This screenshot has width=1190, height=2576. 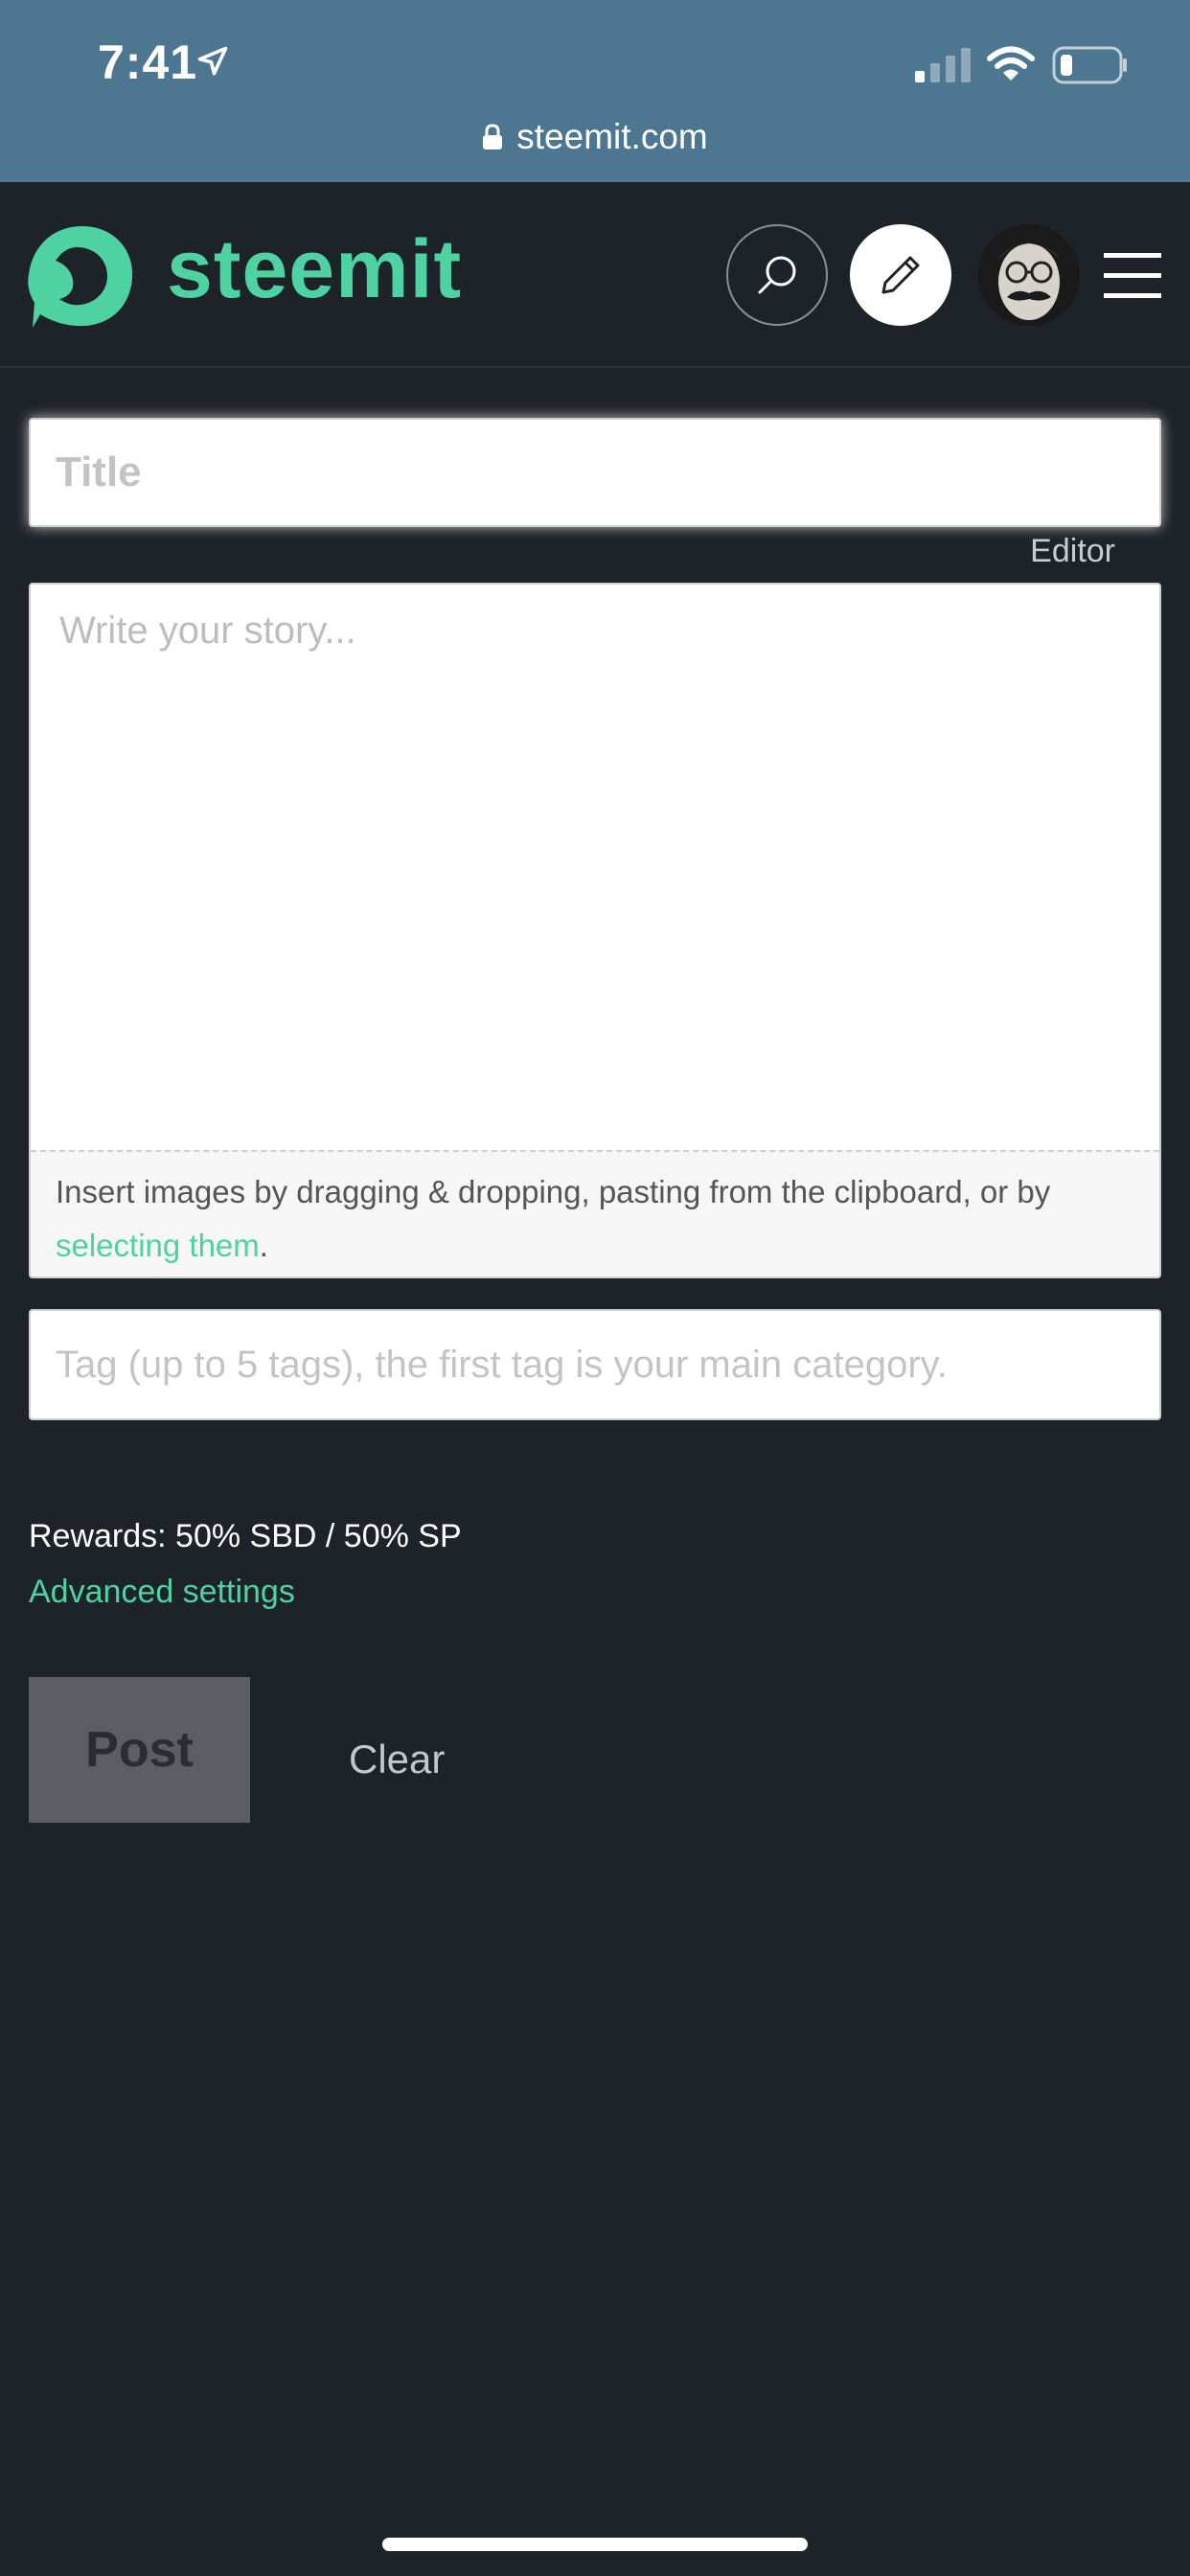 What do you see at coordinates (315, 269) in the screenshot?
I see `steemit-logo-text: steemit` at bounding box center [315, 269].